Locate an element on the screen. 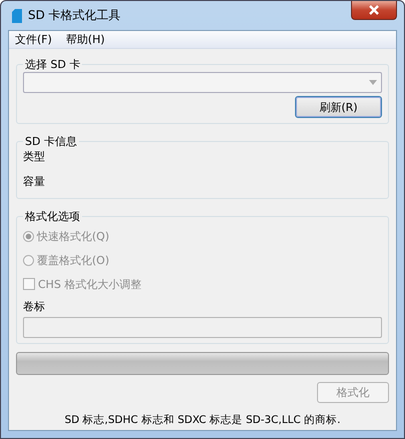 This screenshot has width=405, height=439. group-title: 格式化选项 is located at coordinates (52, 216).